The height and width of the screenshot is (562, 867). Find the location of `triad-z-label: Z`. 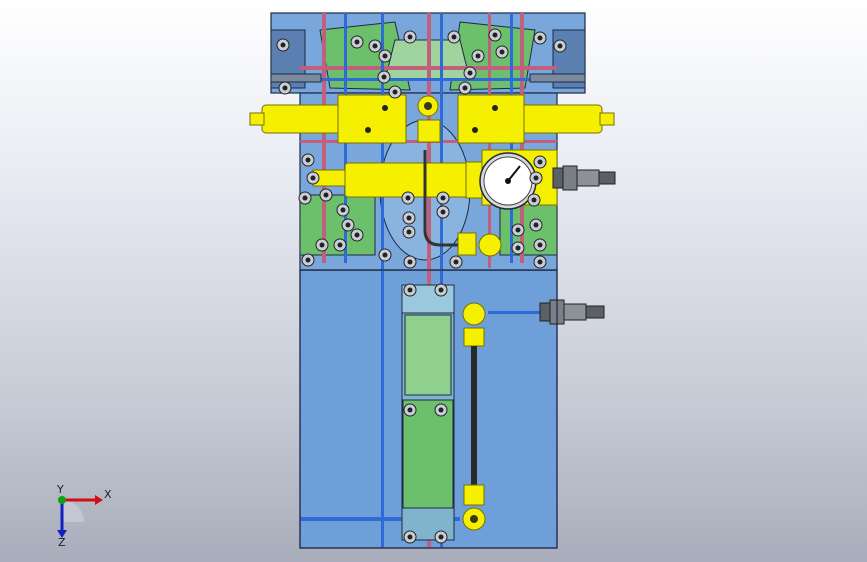

triad-z-label: Z is located at coordinates (62, 542).